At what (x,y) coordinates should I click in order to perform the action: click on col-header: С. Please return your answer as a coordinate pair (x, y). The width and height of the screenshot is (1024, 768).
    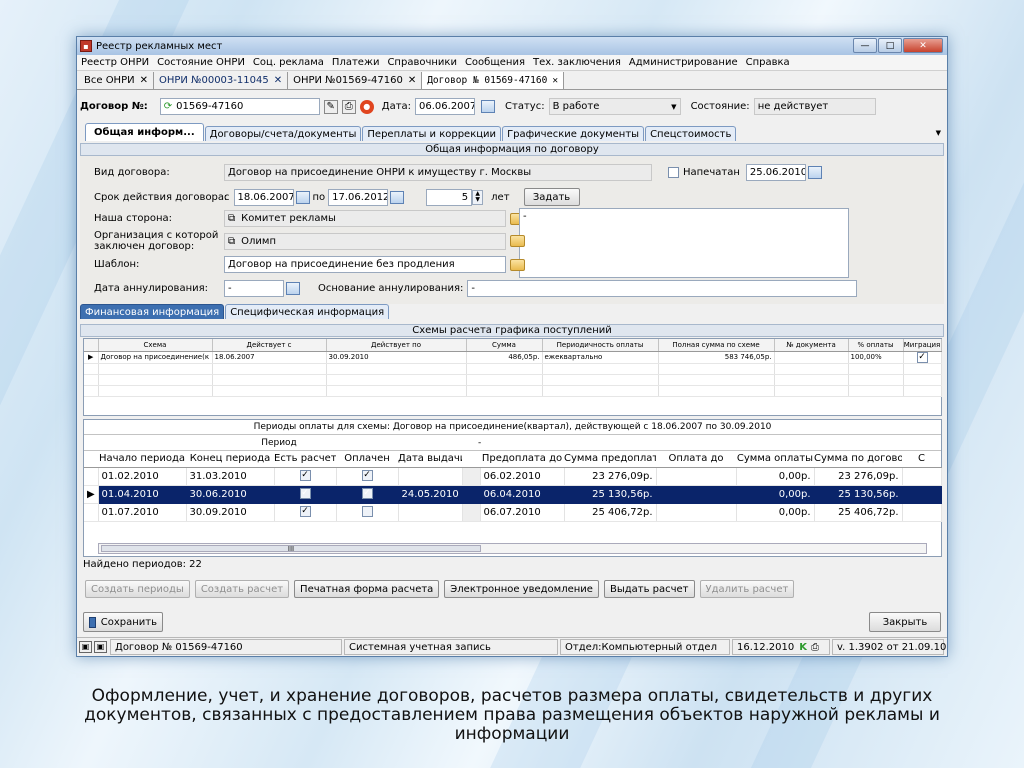
    Looking at the image, I should click on (921, 459).